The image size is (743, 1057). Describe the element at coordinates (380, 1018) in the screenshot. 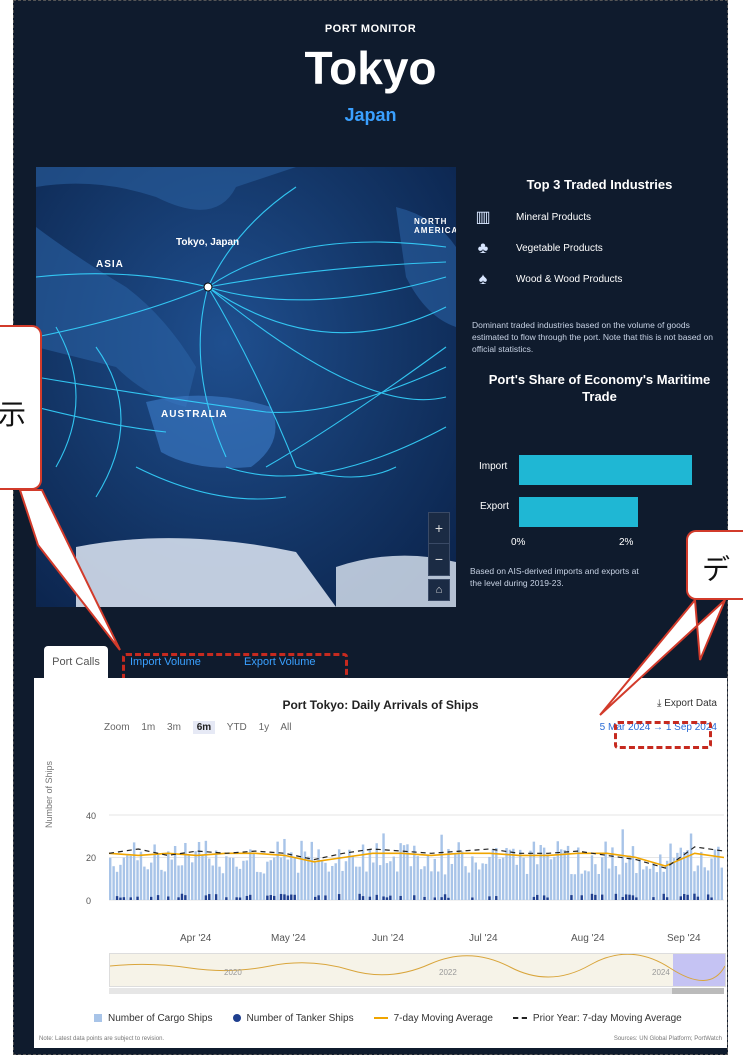

I see `line-icon` at that location.